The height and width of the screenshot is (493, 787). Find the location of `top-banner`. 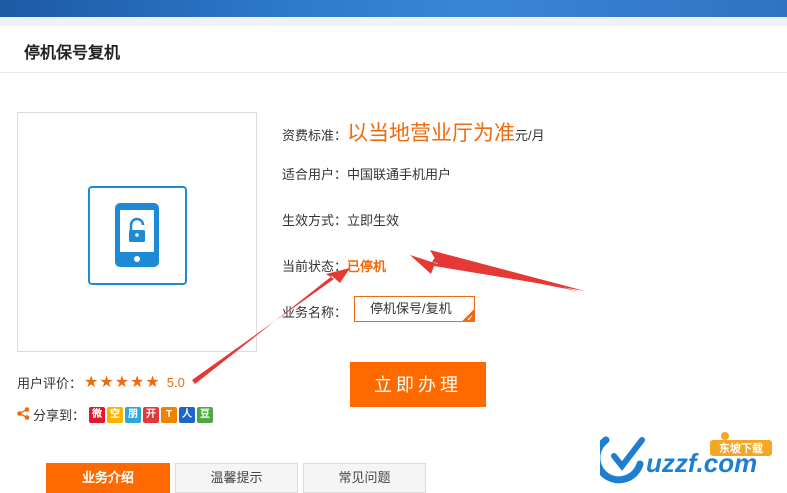

top-banner is located at coordinates (393, 8).